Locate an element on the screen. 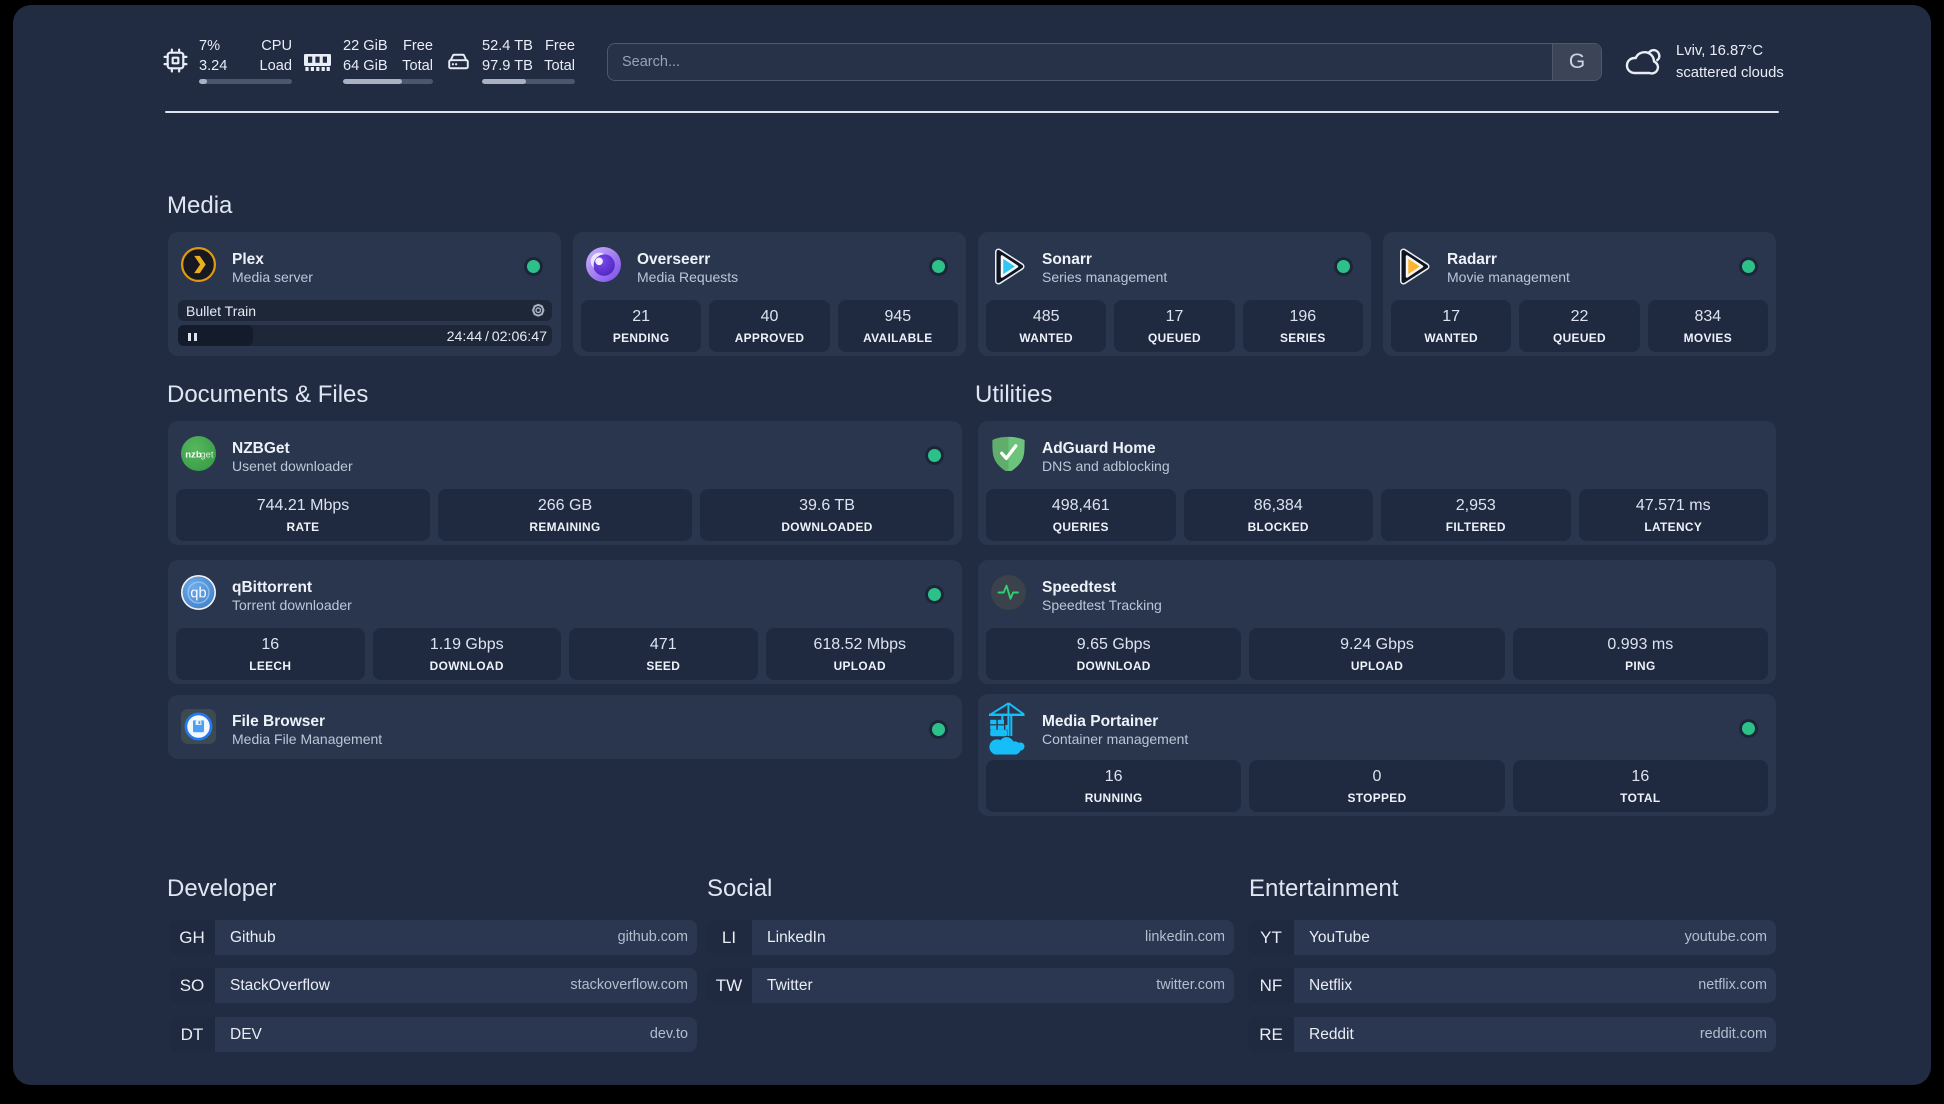 This screenshot has width=1944, height=1104. svg-text: get is located at coordinates (207, 454).